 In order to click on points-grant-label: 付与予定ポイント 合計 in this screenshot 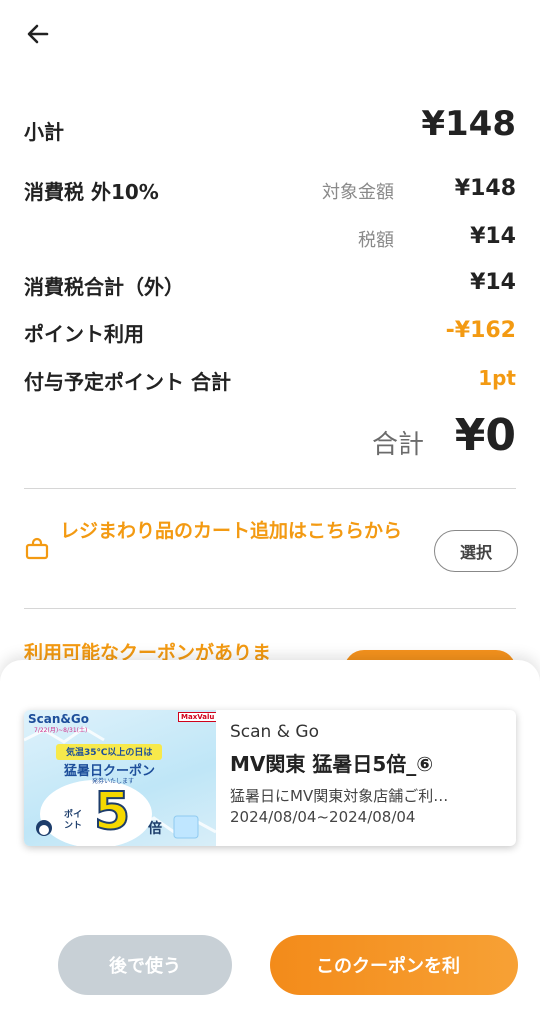, I will do `click(127, 382)`.